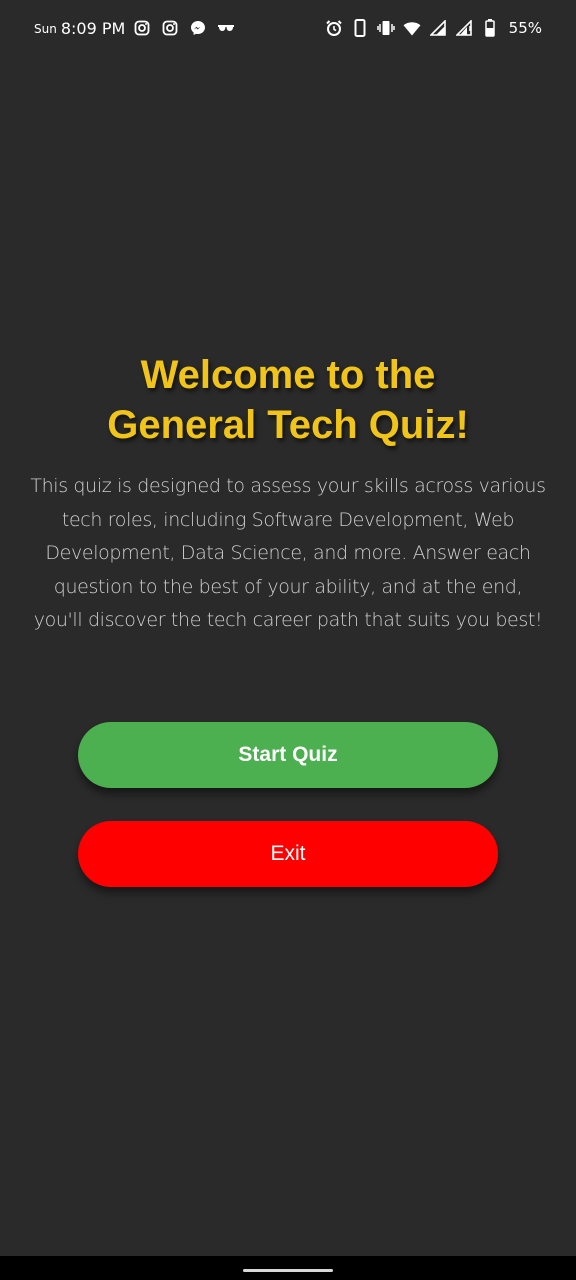 This screenshot has width=576, height=1280. What do you see at coordinates (288, 28) in the screenshot?
I see `status-bar: Sun 8:09 PM 55%` at bounding box center [288, 28].